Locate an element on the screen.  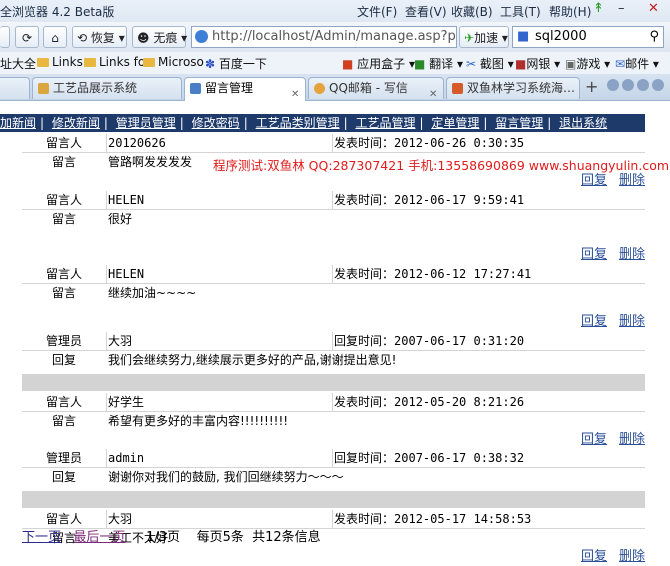
nav-change-password: 修改密码 is located at coordinates (216, 123).